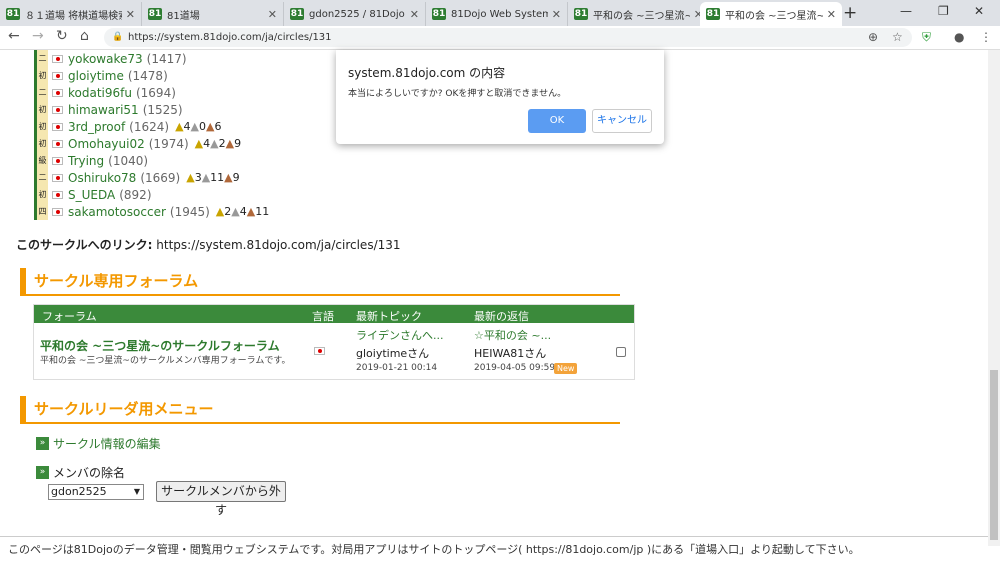 The height and width of the screenshot is (562, 1000). Describe the element at coordinates (137, 177) in the screenshot. I see `list-item: 二 Oshiruko78 (1669) ▲3▲11▲9` at that location.